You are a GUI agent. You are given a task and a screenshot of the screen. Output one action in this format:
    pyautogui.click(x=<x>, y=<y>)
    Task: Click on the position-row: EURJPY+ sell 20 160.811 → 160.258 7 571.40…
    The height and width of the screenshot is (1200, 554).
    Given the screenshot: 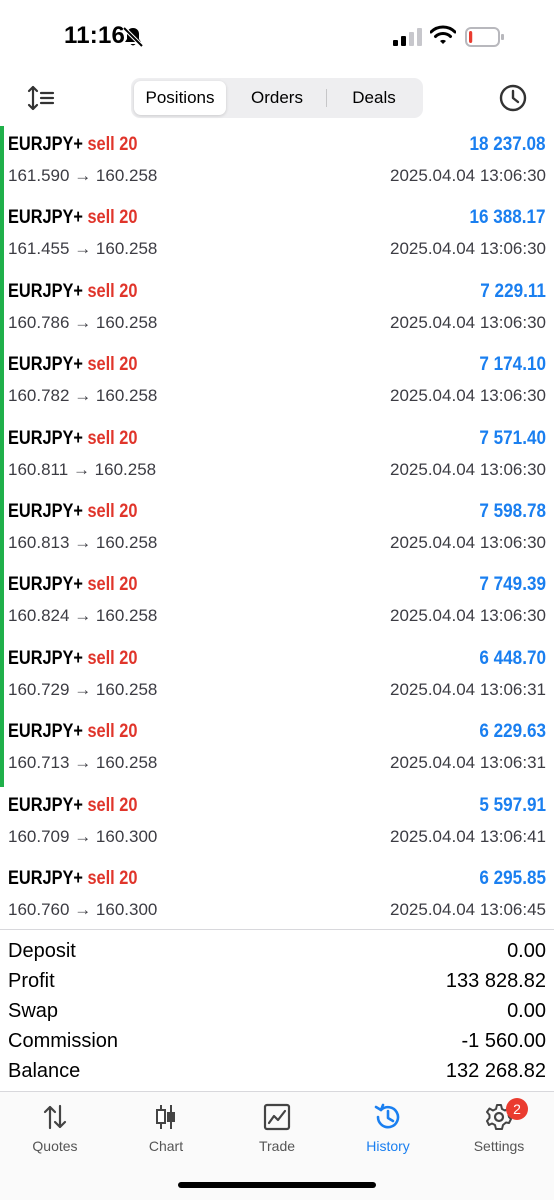 What is the action you would take?
    pyautogui.click(x=277, y=456)
    